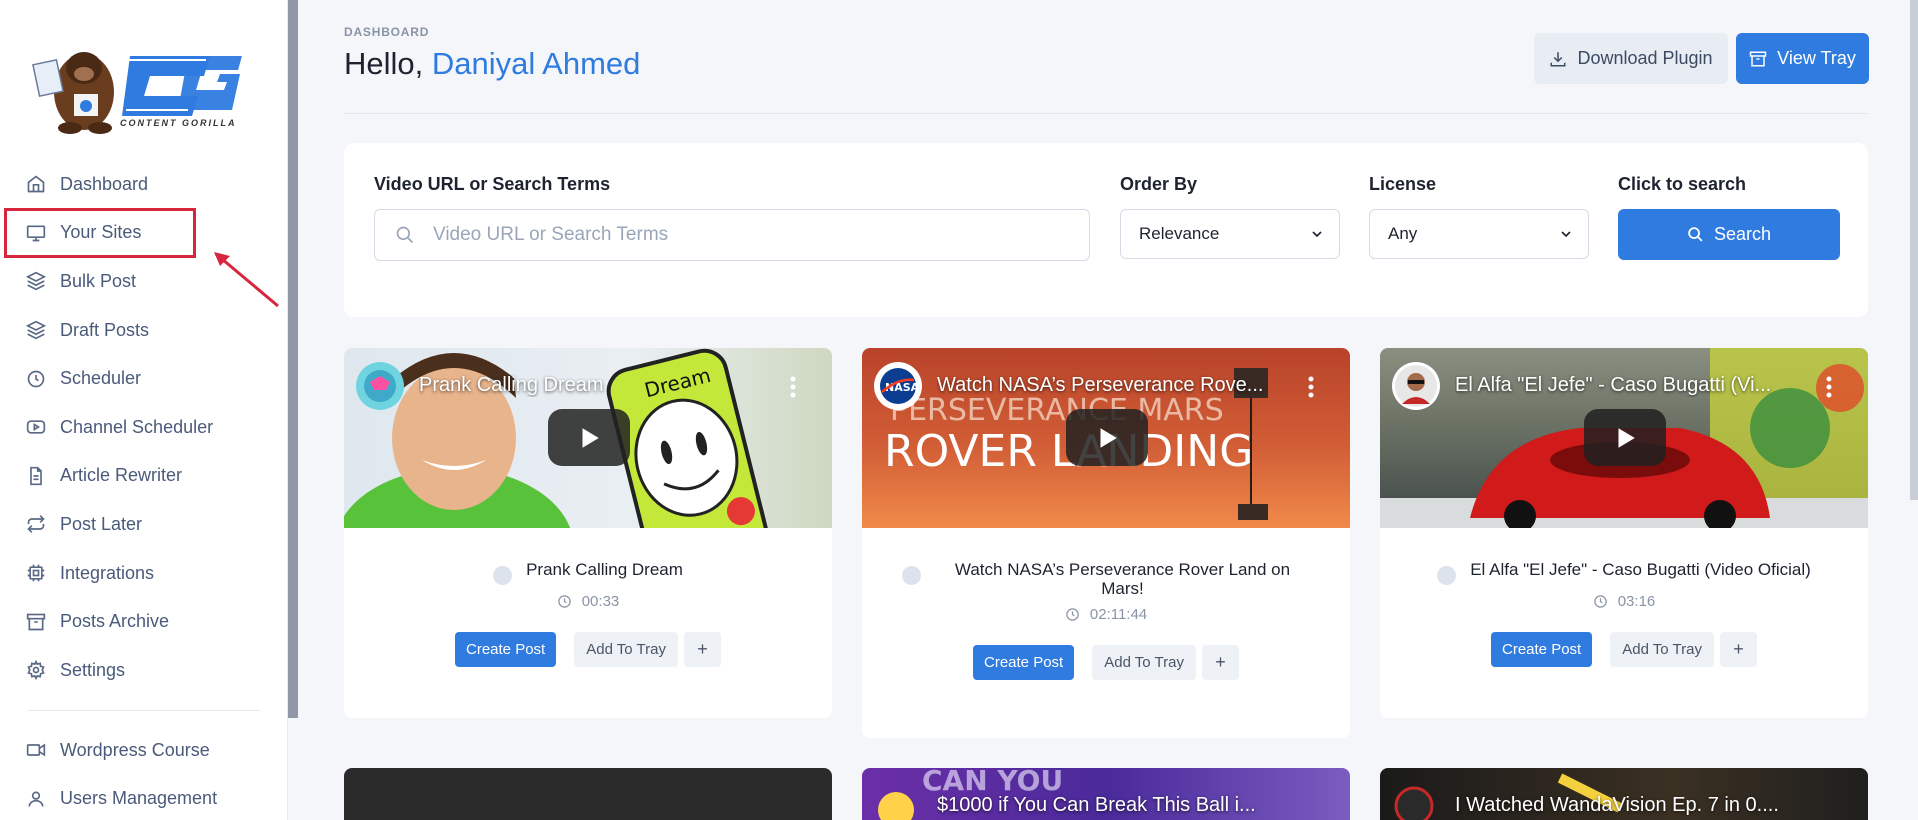 This screenshot has width=1918, height=820. What do you see at coordinates (1106, 113) in the screenshot?
I see `header-divider` at bounding box center [1106, 113].